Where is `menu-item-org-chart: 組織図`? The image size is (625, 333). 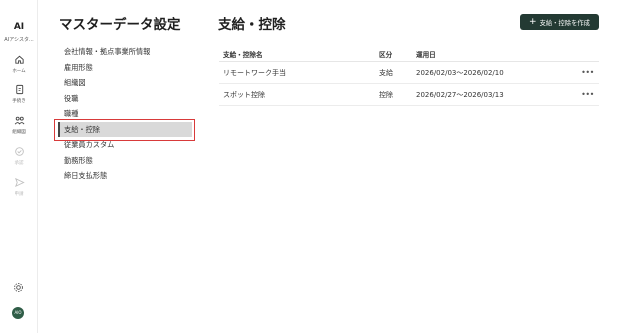
menu-item-org-chart: 組織図 is located at coordinates (125, 83).